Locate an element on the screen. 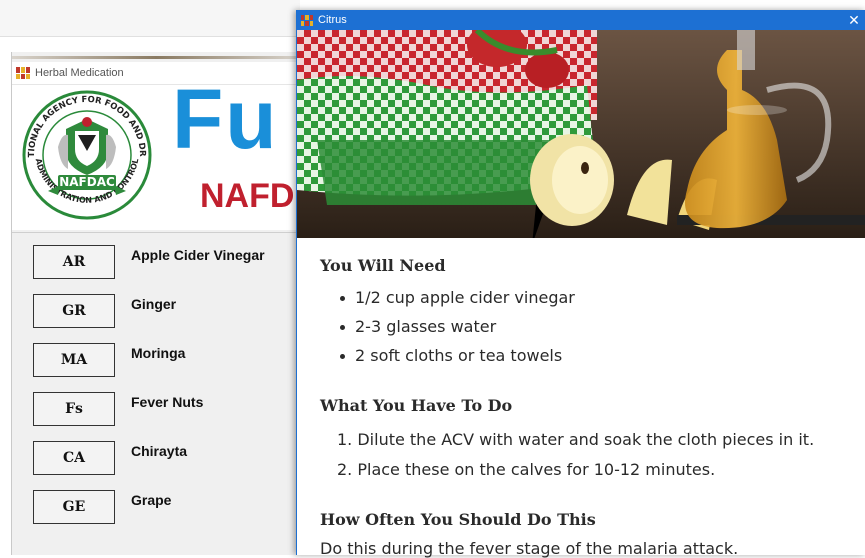 The width and height of the screenshot is (865, 558). herb-label: Ginger is located at coordinates (154, 304).